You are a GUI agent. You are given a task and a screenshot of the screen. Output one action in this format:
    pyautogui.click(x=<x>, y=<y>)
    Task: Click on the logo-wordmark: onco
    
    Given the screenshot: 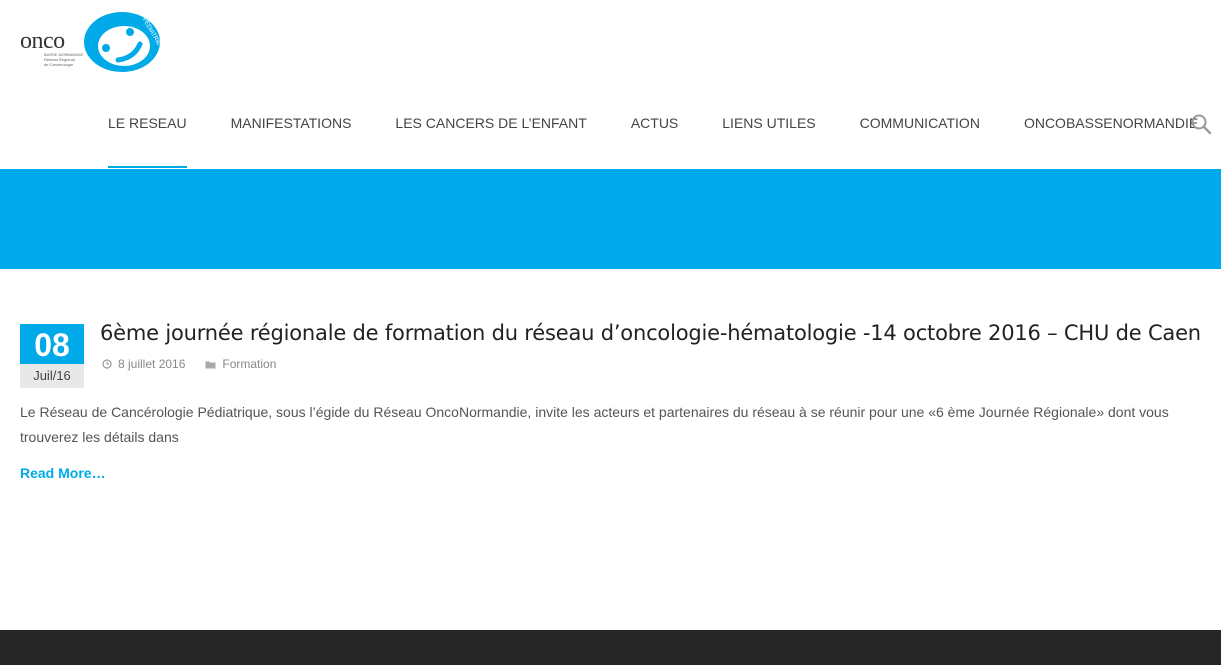 What is the action you would take?
    pyautogui.click(x=42, y=41)
    